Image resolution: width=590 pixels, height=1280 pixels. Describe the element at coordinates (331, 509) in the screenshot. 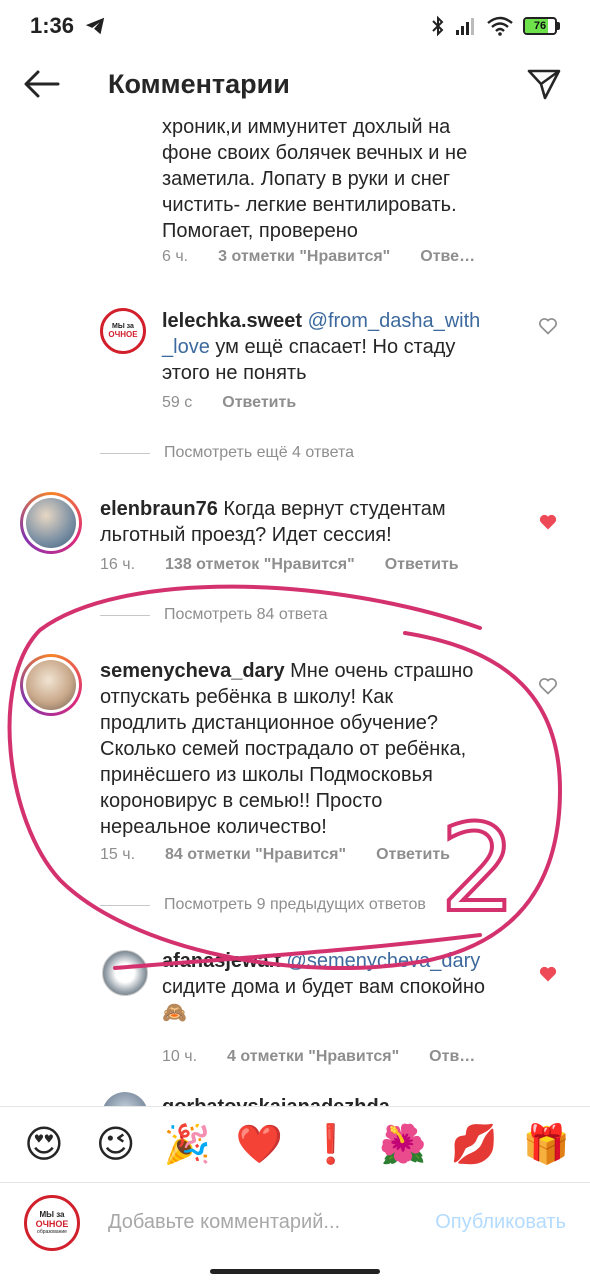

I see `comment-body: Когда вернут студентам` at that location.